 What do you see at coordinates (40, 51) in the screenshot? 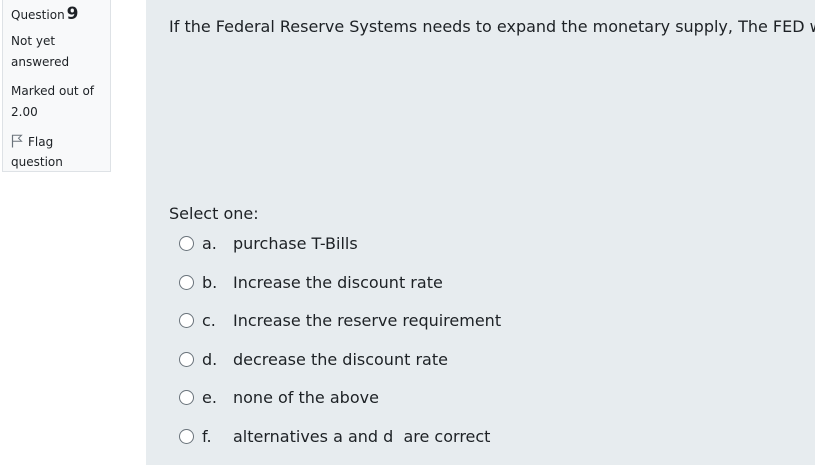
I see `question-state: Not yet answered` at bounding box center [40, 51].